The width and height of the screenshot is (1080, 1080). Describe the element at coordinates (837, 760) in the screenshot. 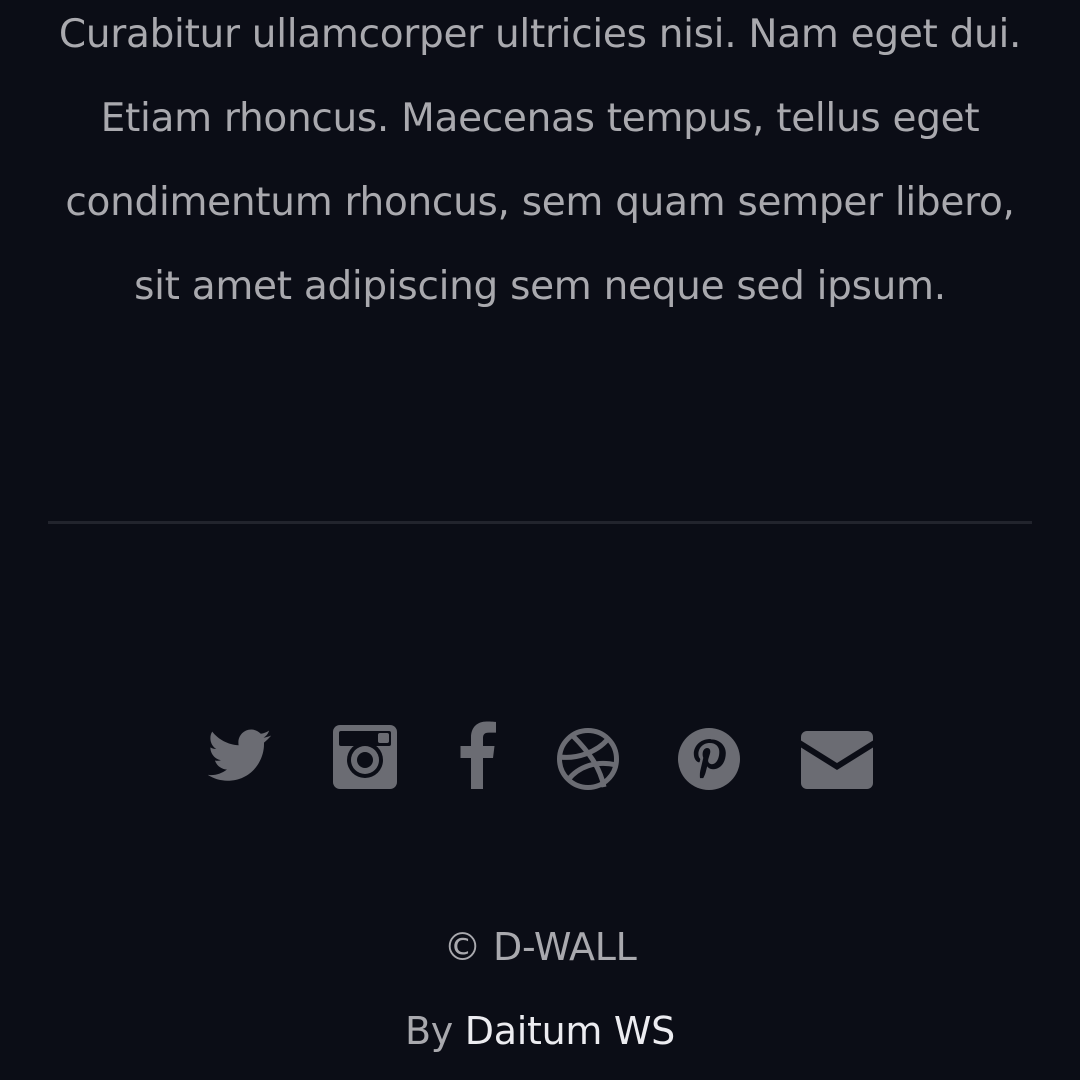

I see `envelope-icon` at that location.